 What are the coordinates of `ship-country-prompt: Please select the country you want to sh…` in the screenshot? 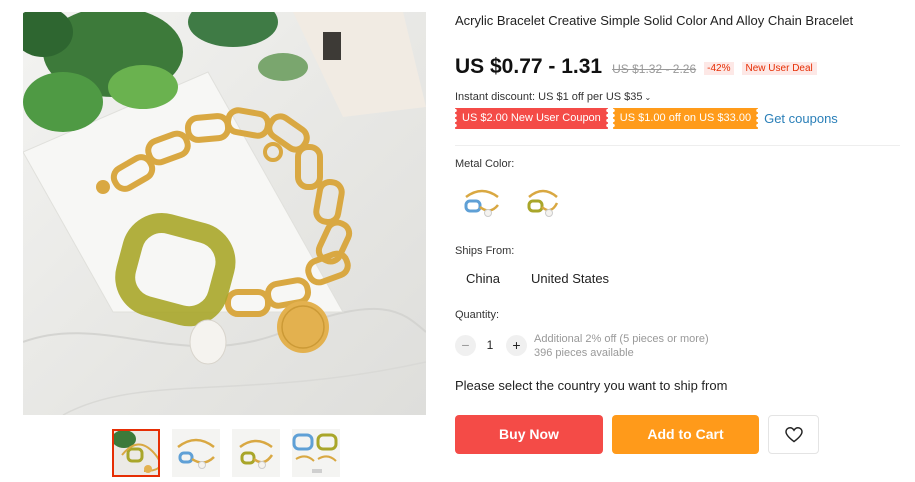 It's located at (591, 385).